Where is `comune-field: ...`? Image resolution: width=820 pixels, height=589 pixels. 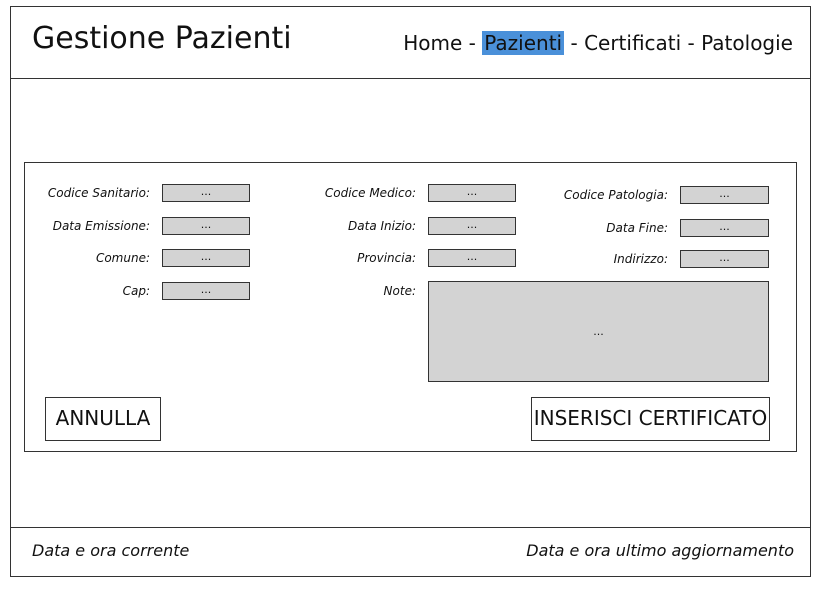 comune-field: ... is located at coordinates (206, 258).